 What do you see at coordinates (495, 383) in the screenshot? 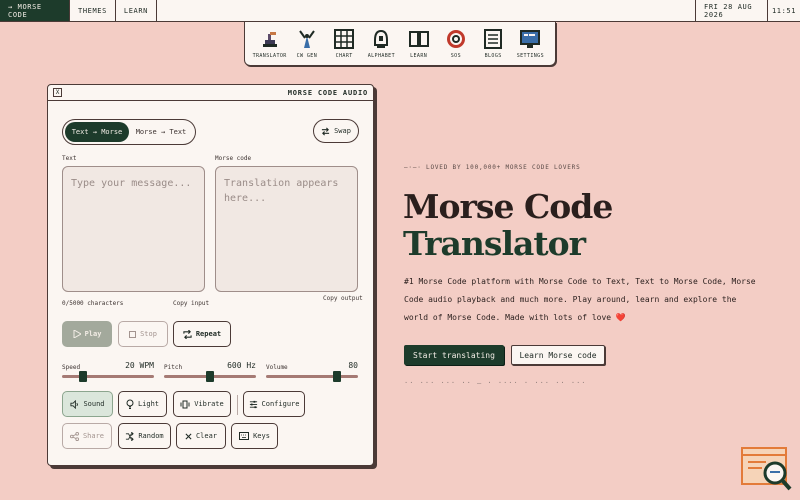
I see `morse-decoration: ·· ··· ··· ·· — · ···· · ··· ·· ···` at bounding box center [495, 383].